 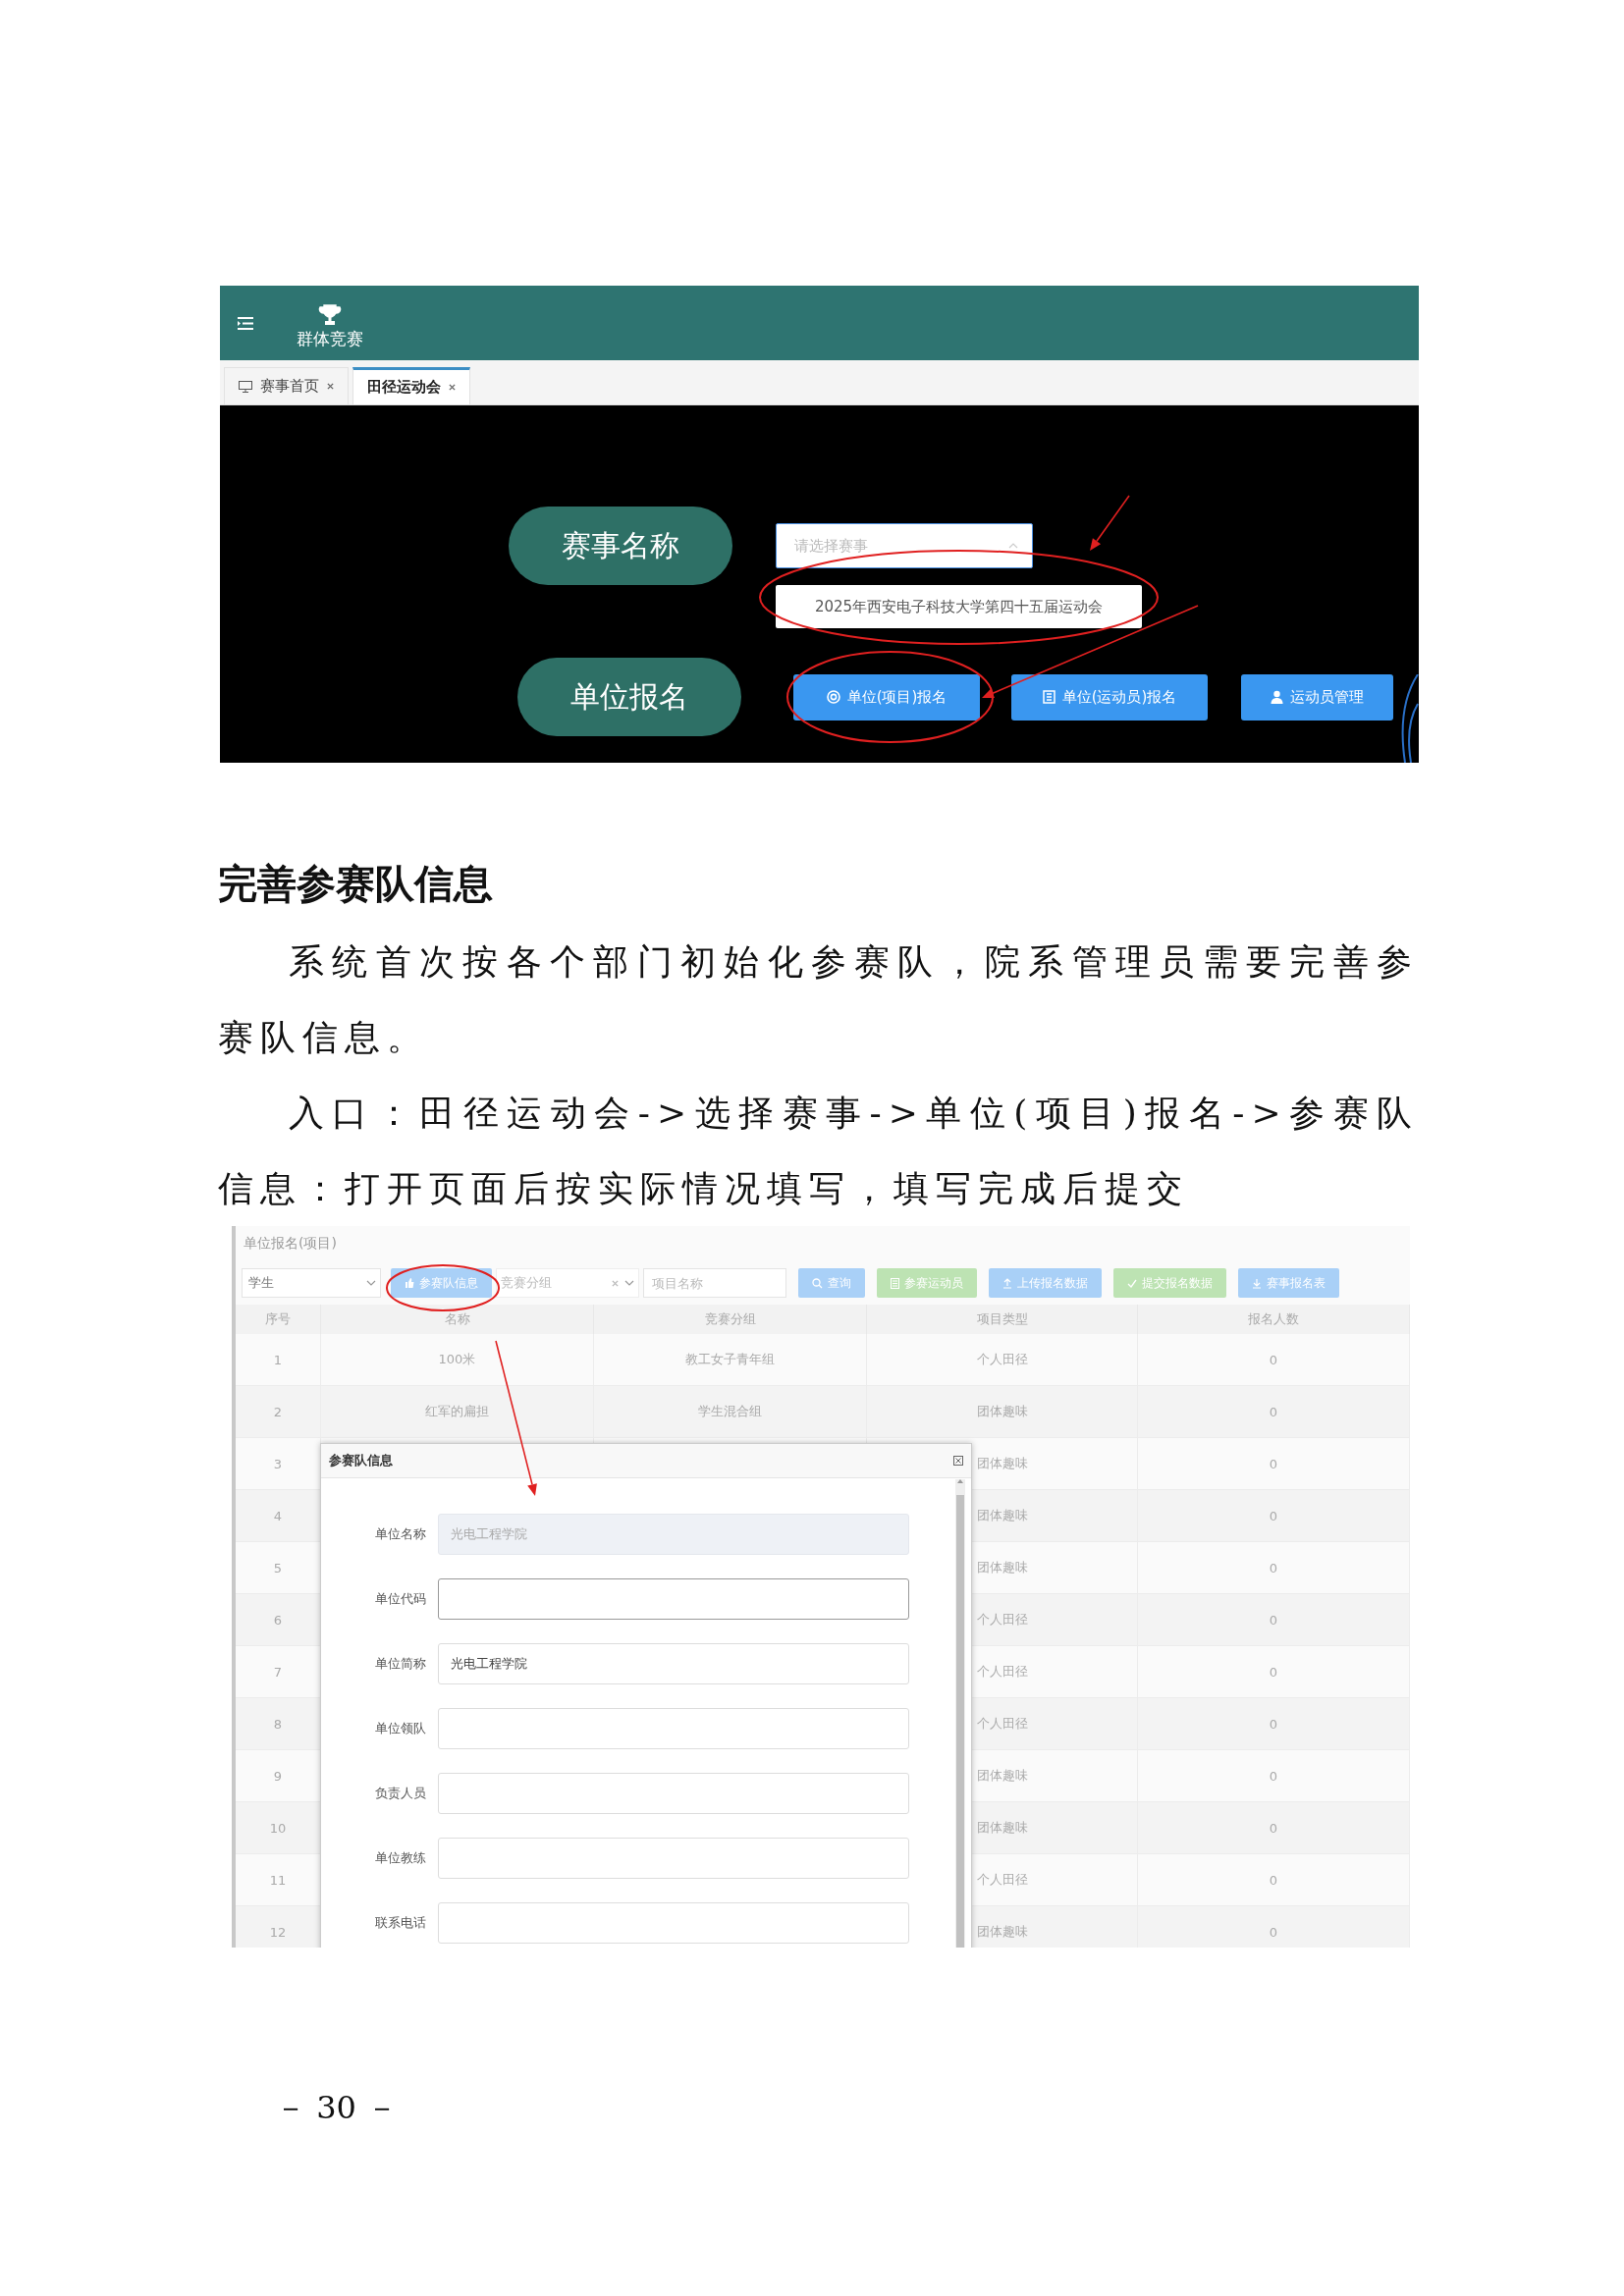 What do you see at coordinates (629, 697) in the screenshot?
I see `unit-registration-label: 单位报名` at bounding box center [629, 697].